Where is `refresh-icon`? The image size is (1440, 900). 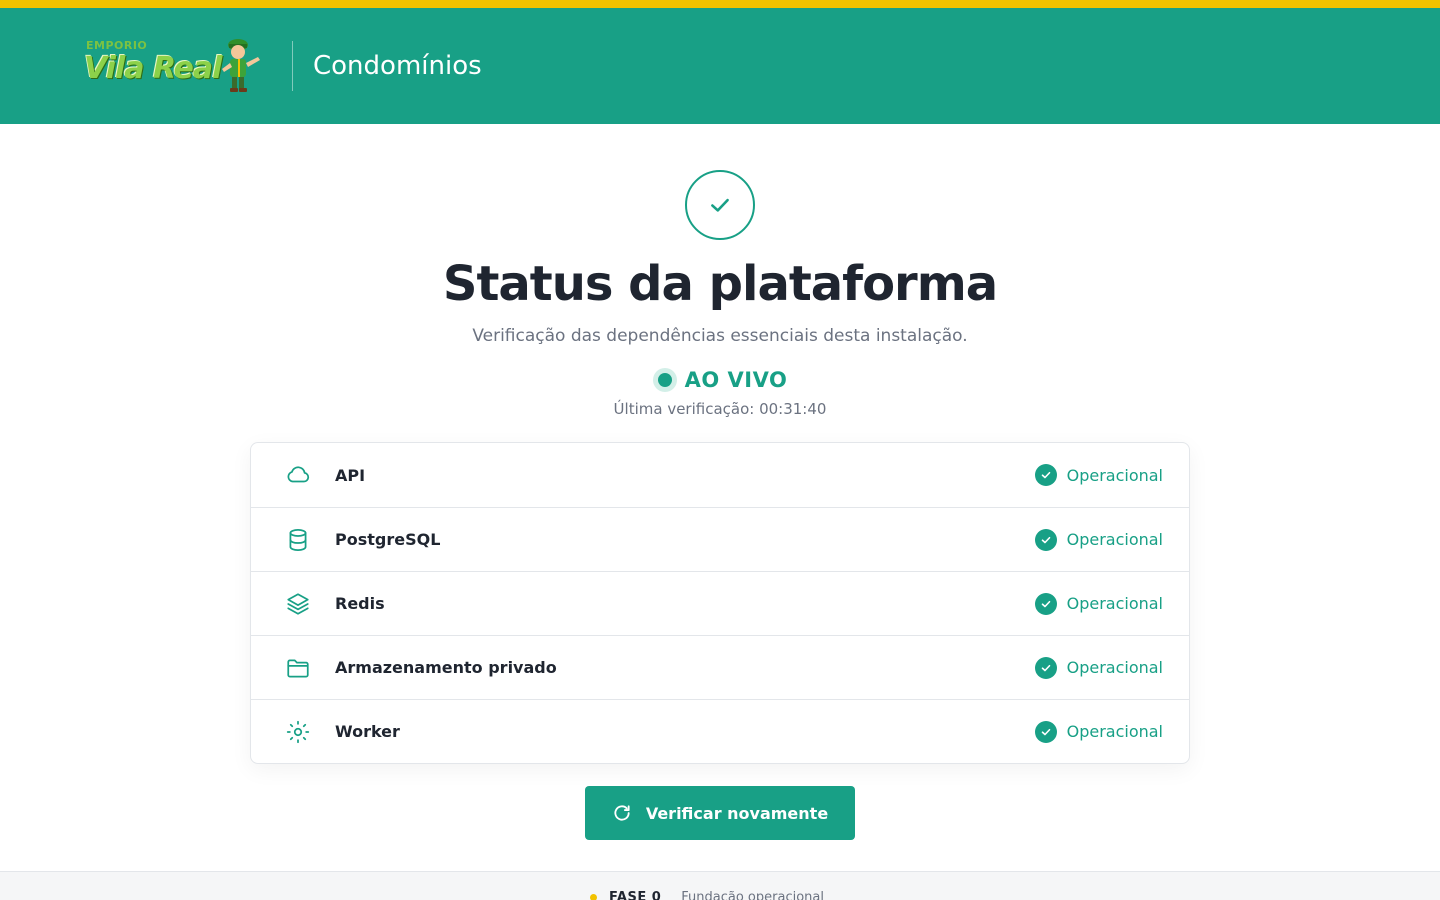
refresh-icon is located at coordinates (622, 813).